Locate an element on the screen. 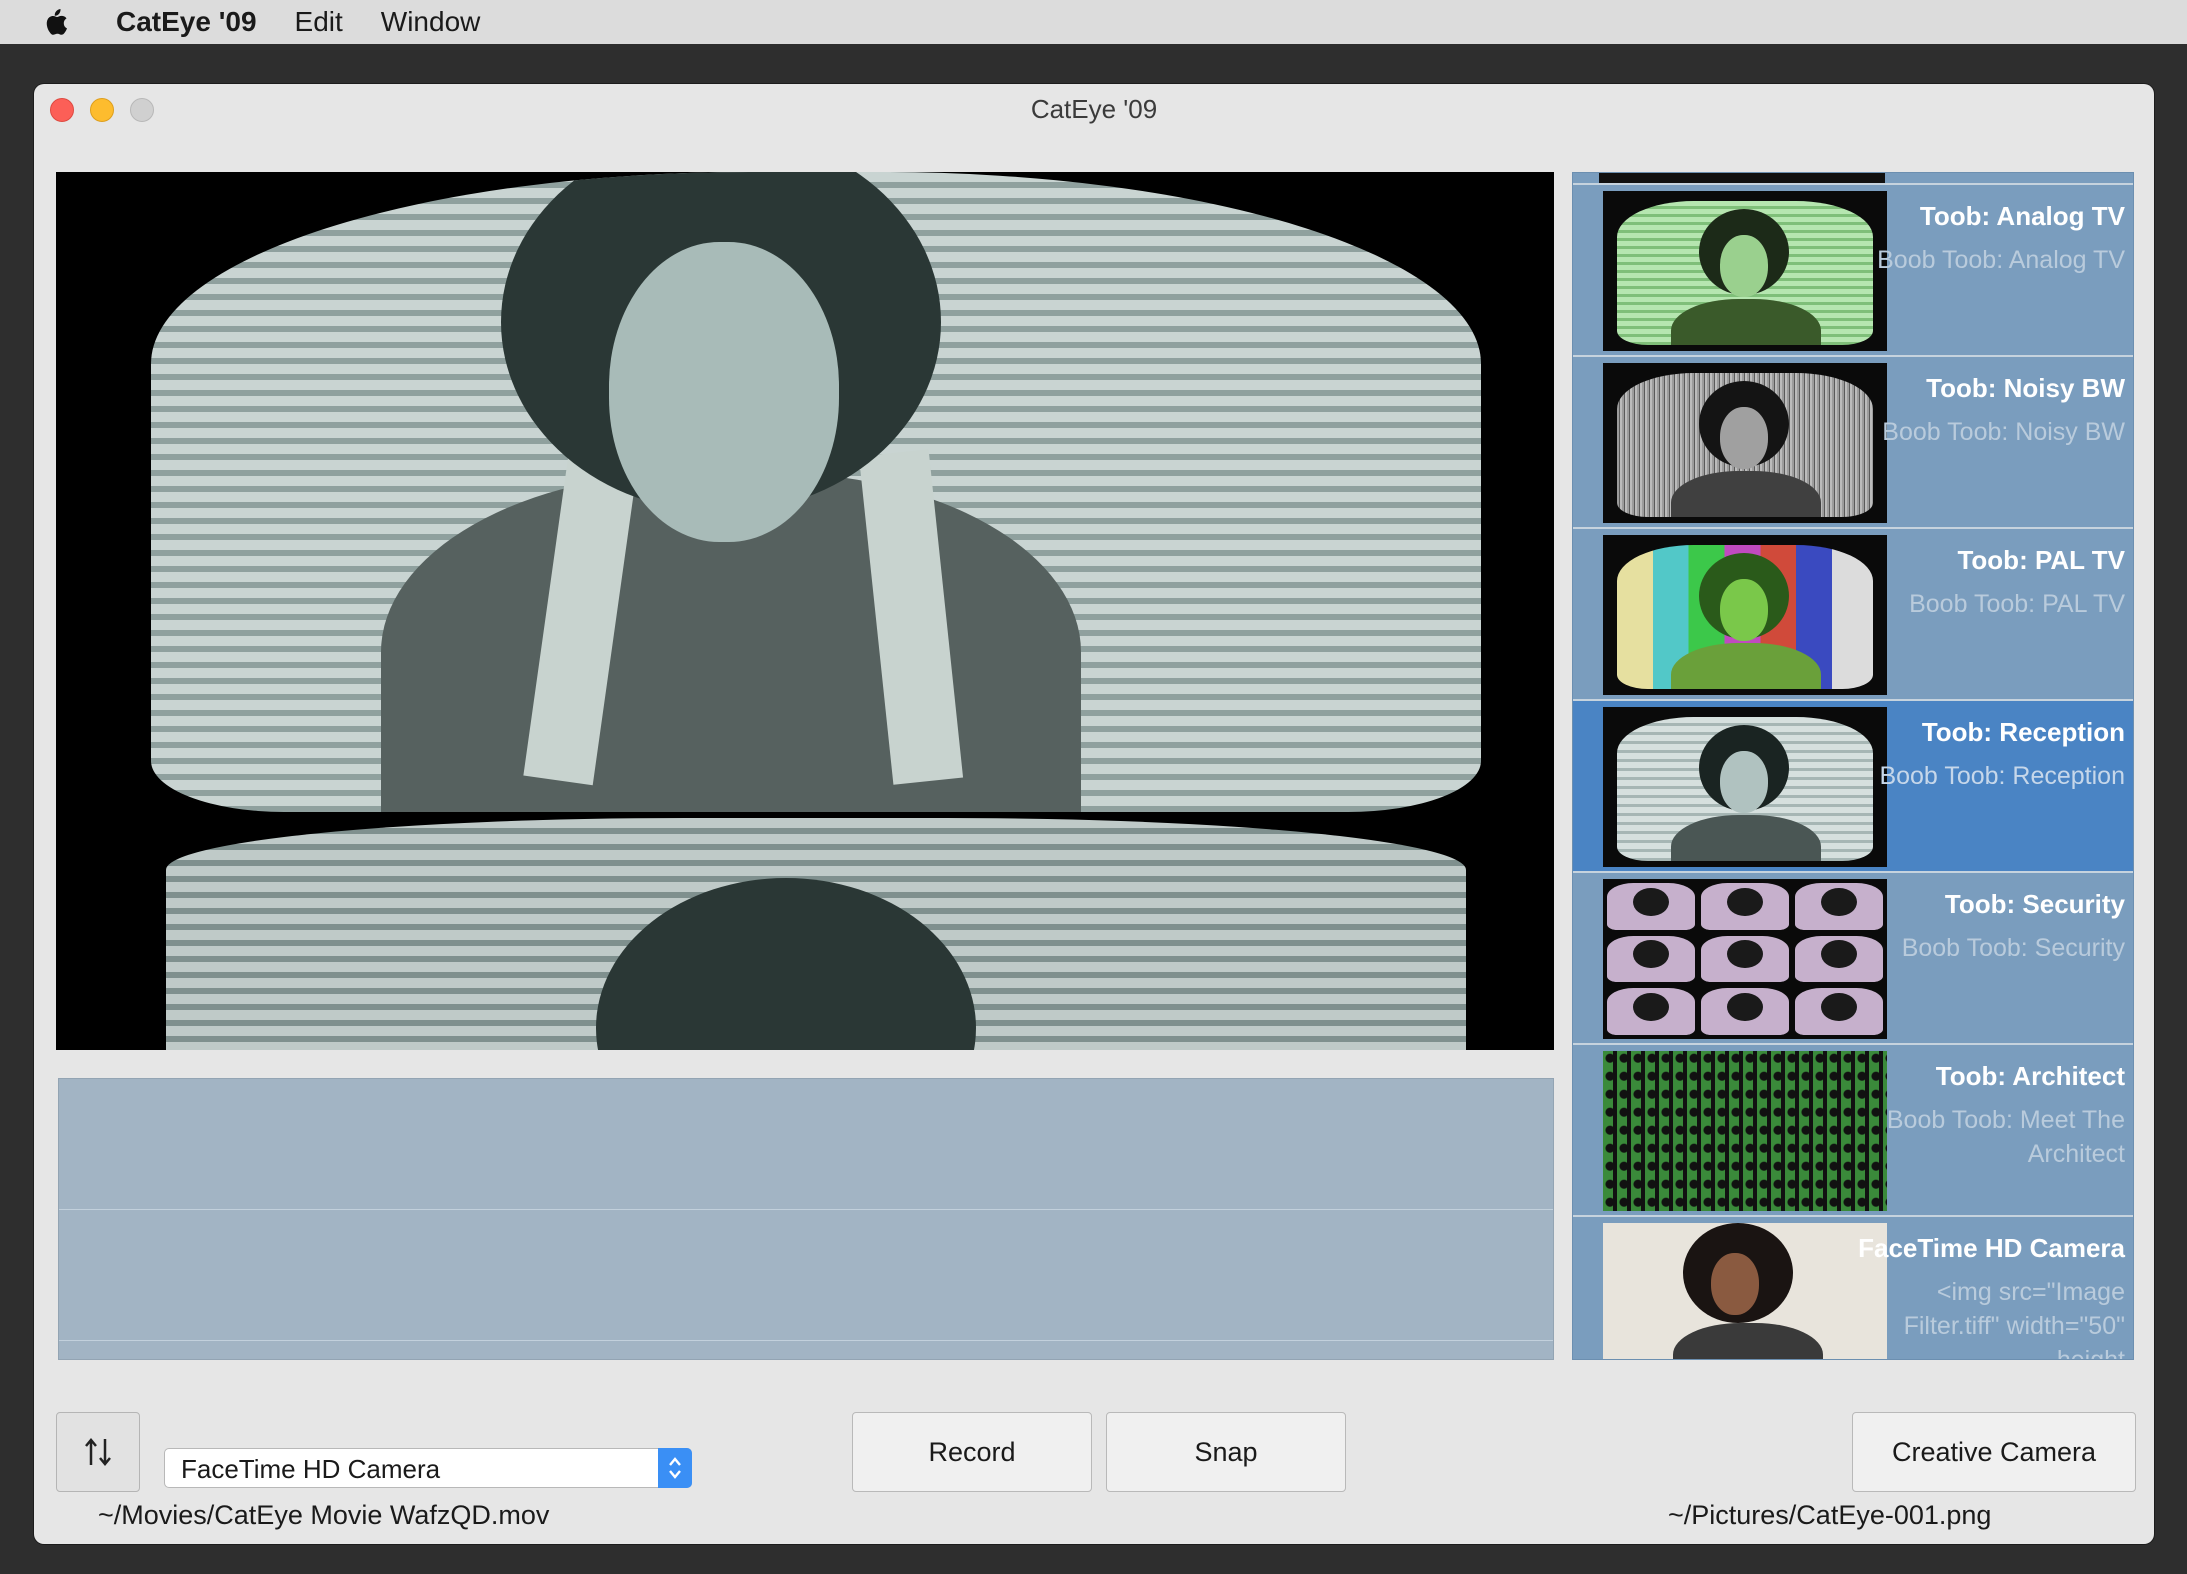 The width and height of the screenshot is (2187, 1574). close-window-button is located at coordinates (62, 110).